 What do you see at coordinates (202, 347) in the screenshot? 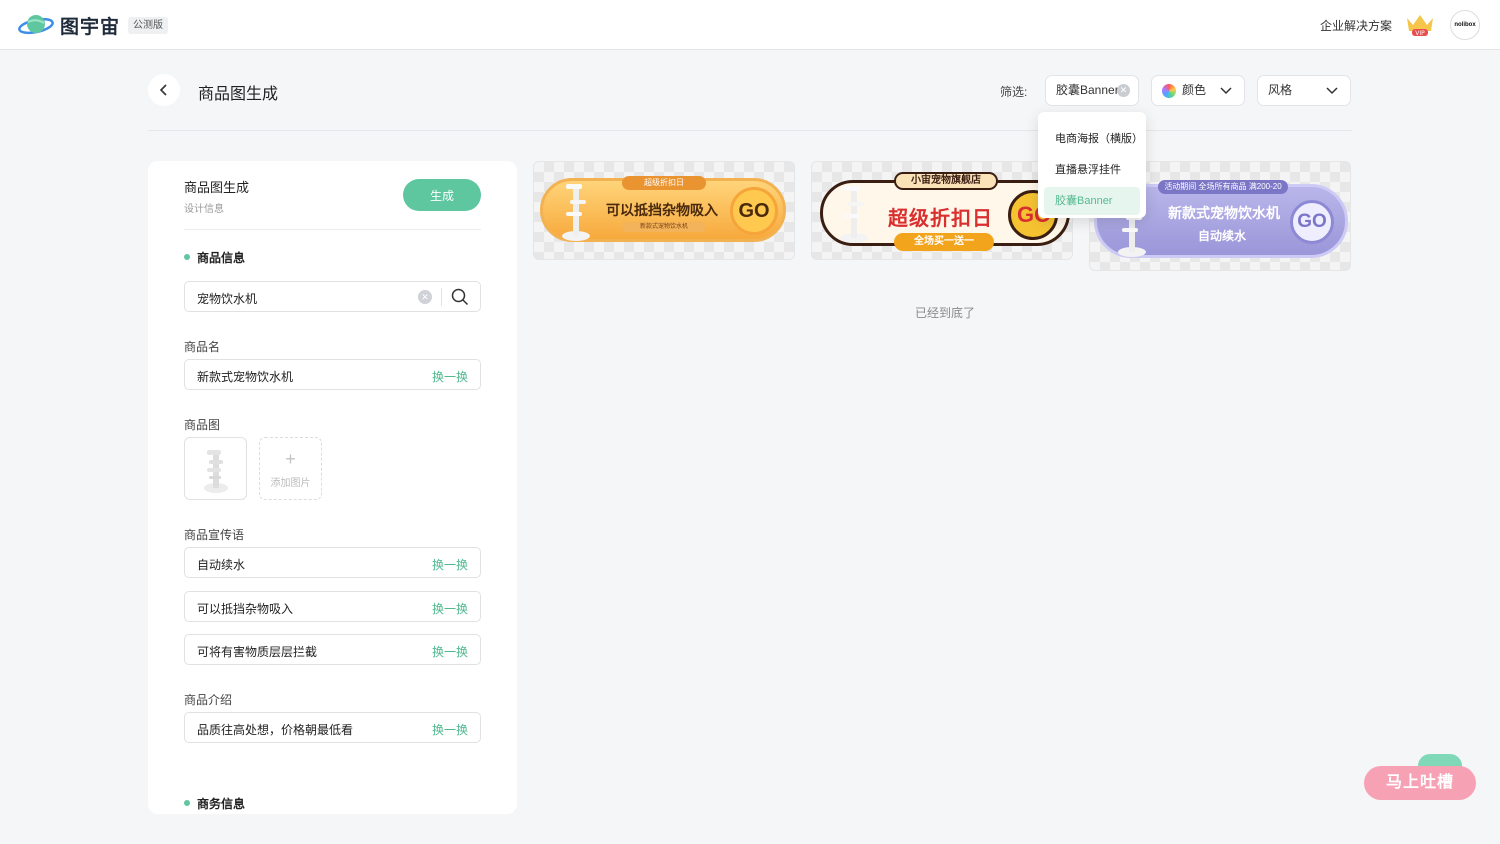
I see `product-name-label: 商品名` at bounding box center [202, 347].